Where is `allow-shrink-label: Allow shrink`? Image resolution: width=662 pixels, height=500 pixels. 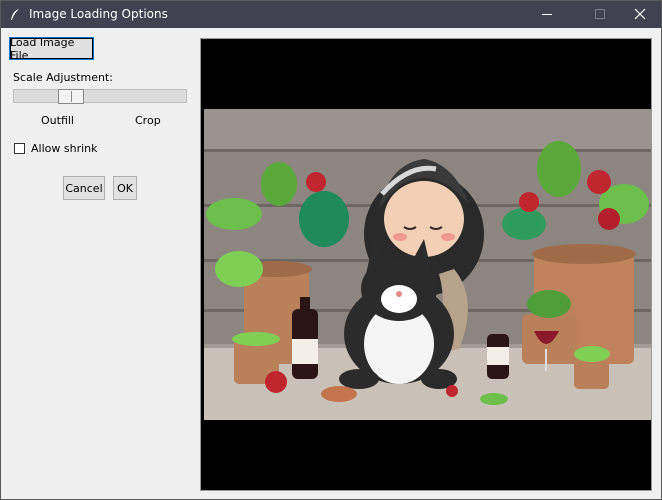 allow-shrink-label: Allow shrink is located at coordinates (64, 148).